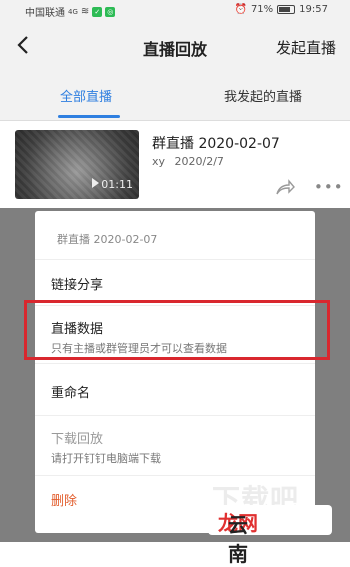 This screenshot has width=350, height=567. I want to click on menu-item-label: 删除, so click(64, 501).